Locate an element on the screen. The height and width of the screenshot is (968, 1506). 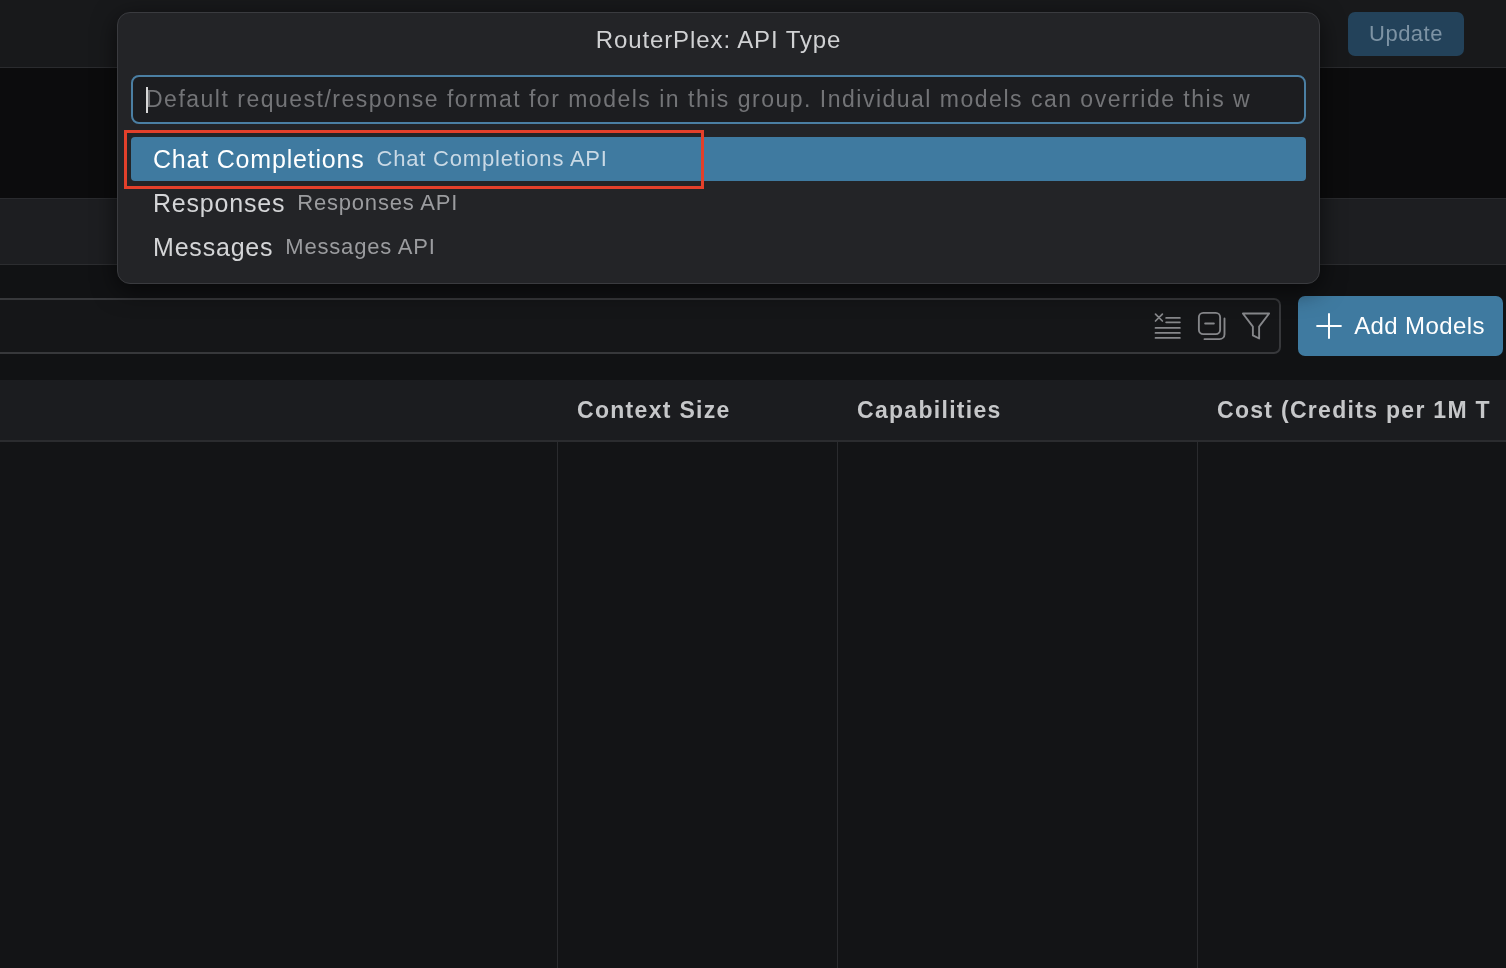
dialog-title: RouterPlex: API Type is located at coordinates (718, 40).